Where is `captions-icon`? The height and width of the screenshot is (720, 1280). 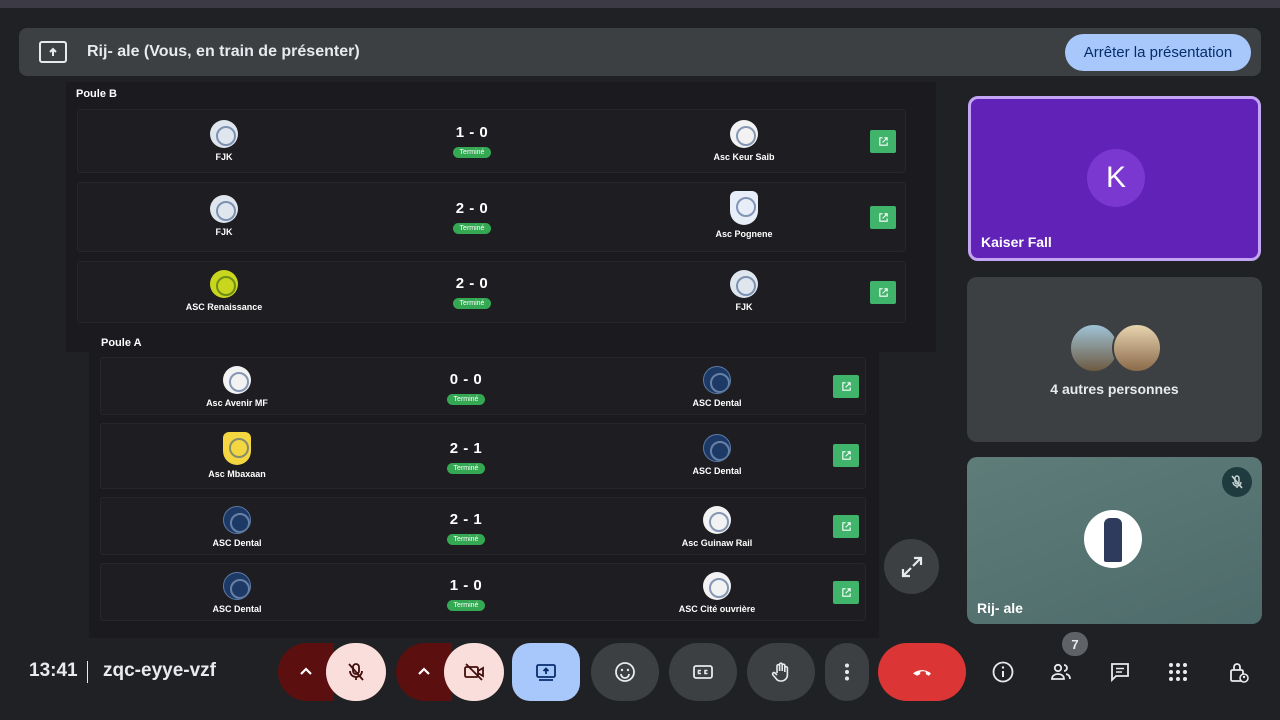
captions-icon is located at coordinates (703, 672).